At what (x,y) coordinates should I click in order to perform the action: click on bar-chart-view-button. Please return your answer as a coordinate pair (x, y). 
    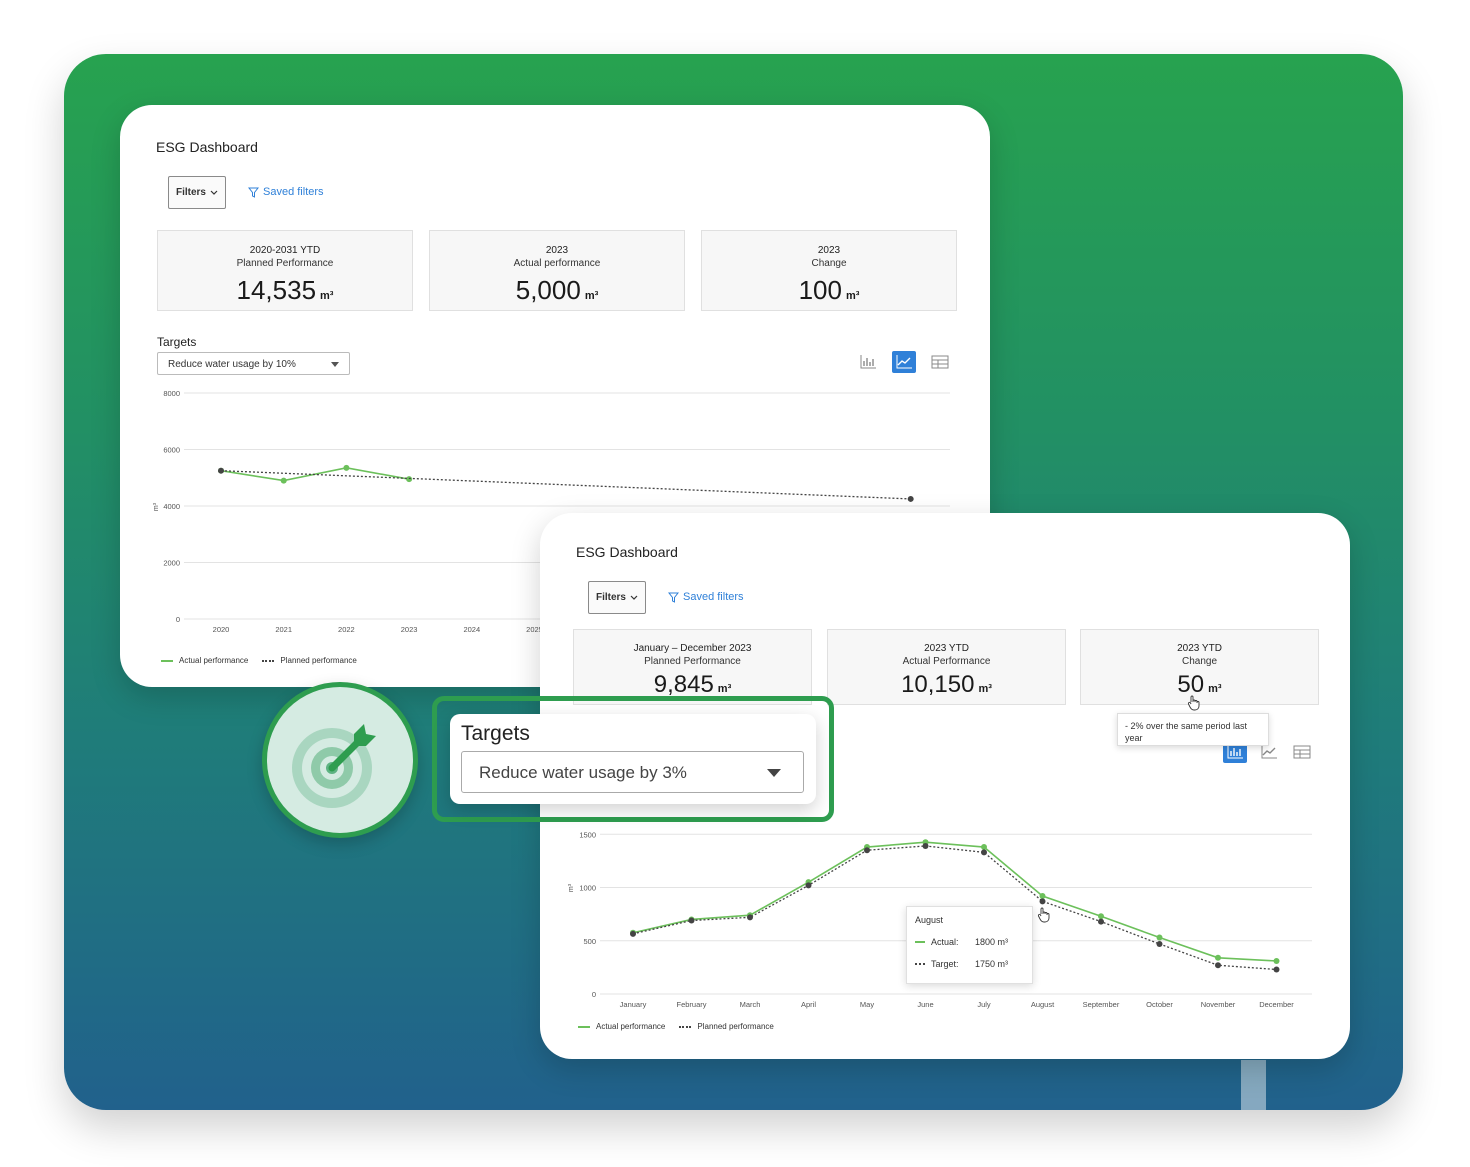
    Looking at the image, I should click on (868, 362).